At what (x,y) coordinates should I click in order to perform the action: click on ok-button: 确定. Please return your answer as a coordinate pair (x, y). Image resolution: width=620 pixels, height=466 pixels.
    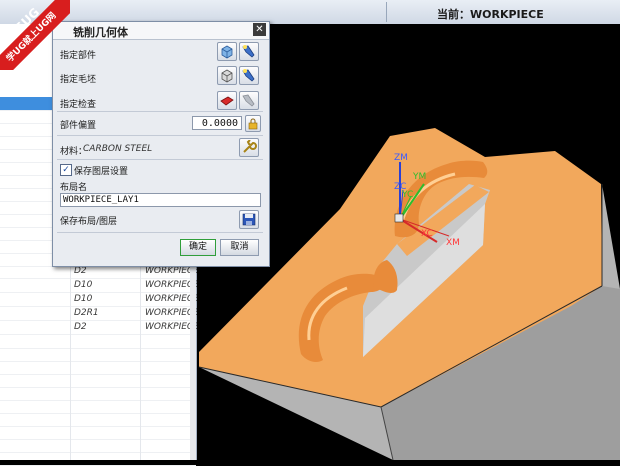
    Looking at the image, I should click on (198, 247).